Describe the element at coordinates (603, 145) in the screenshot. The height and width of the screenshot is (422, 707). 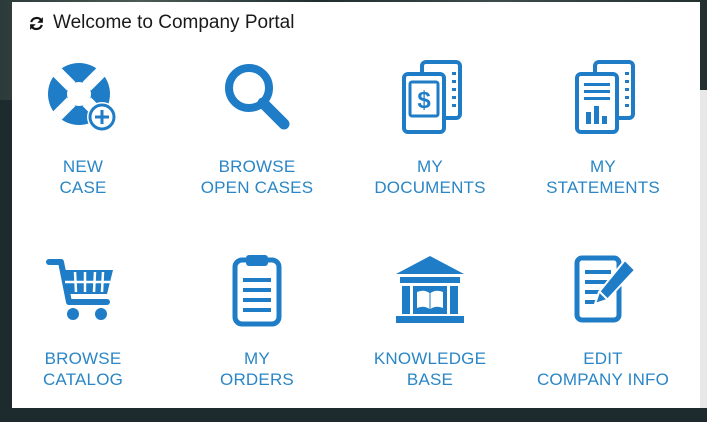
I see `tile-my-statements: MY STATEMENTS` at that location.